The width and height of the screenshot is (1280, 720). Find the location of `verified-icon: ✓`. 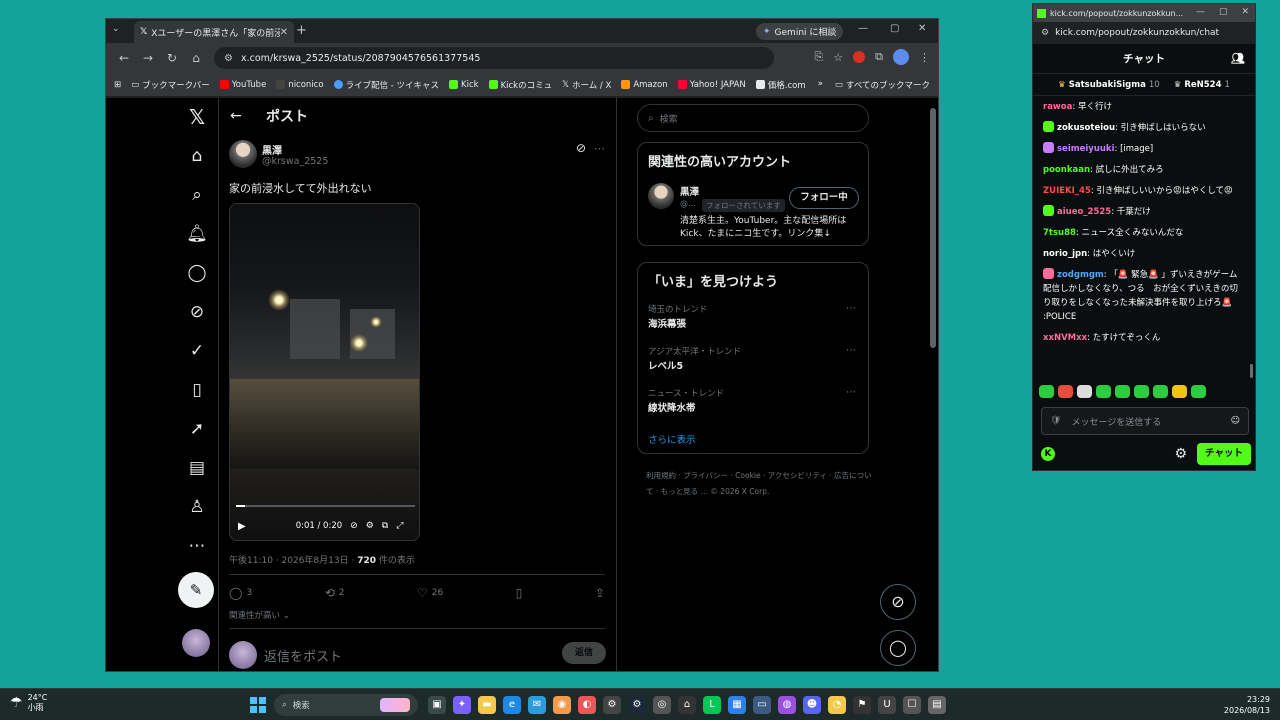

verified-icon: ✓ is located at coordinates (197, 351).